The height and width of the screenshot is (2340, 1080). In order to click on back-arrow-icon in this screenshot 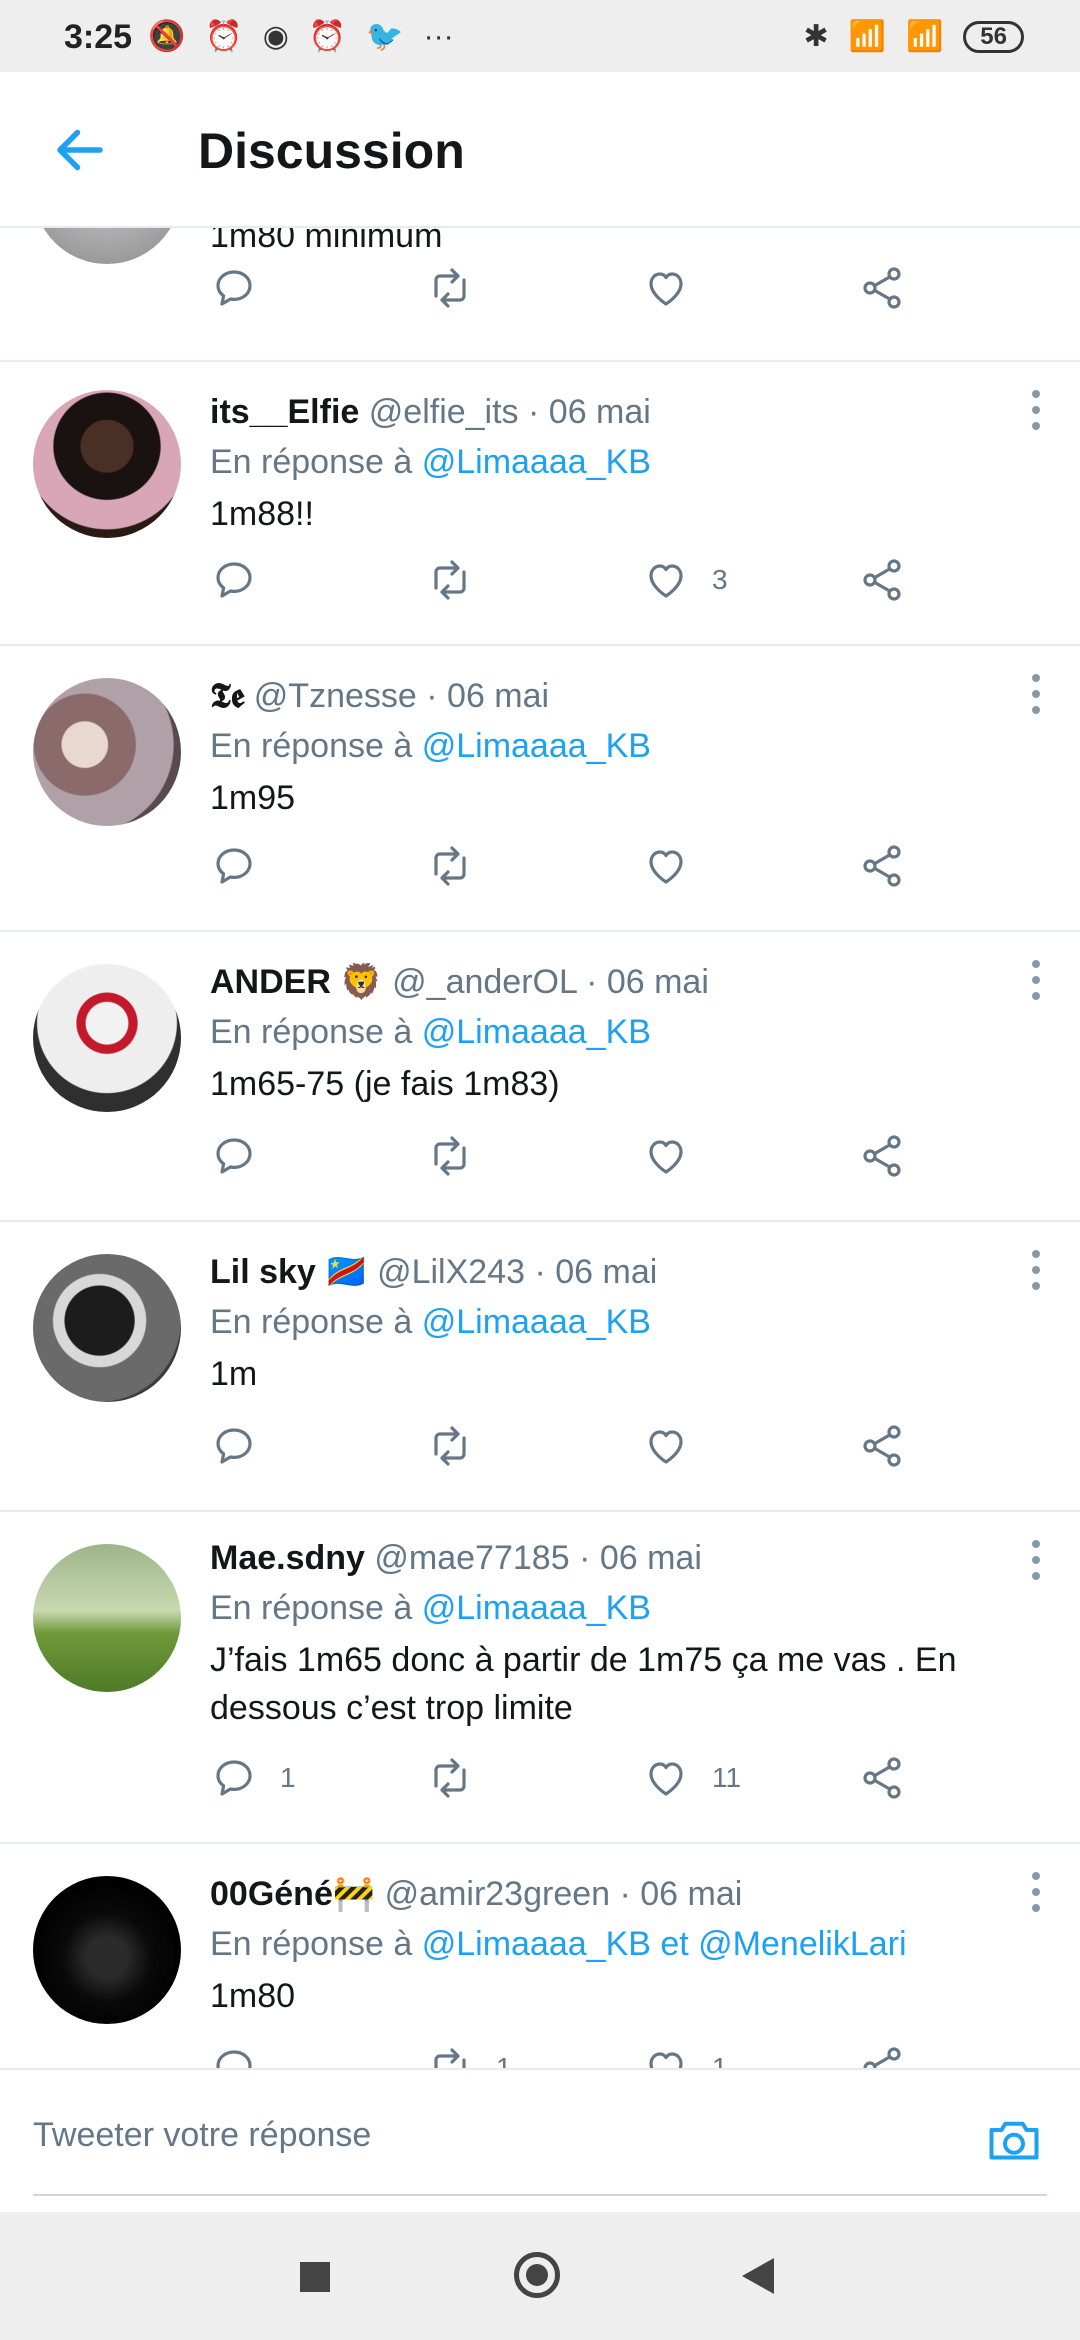, I will do `click(80, 150)`.